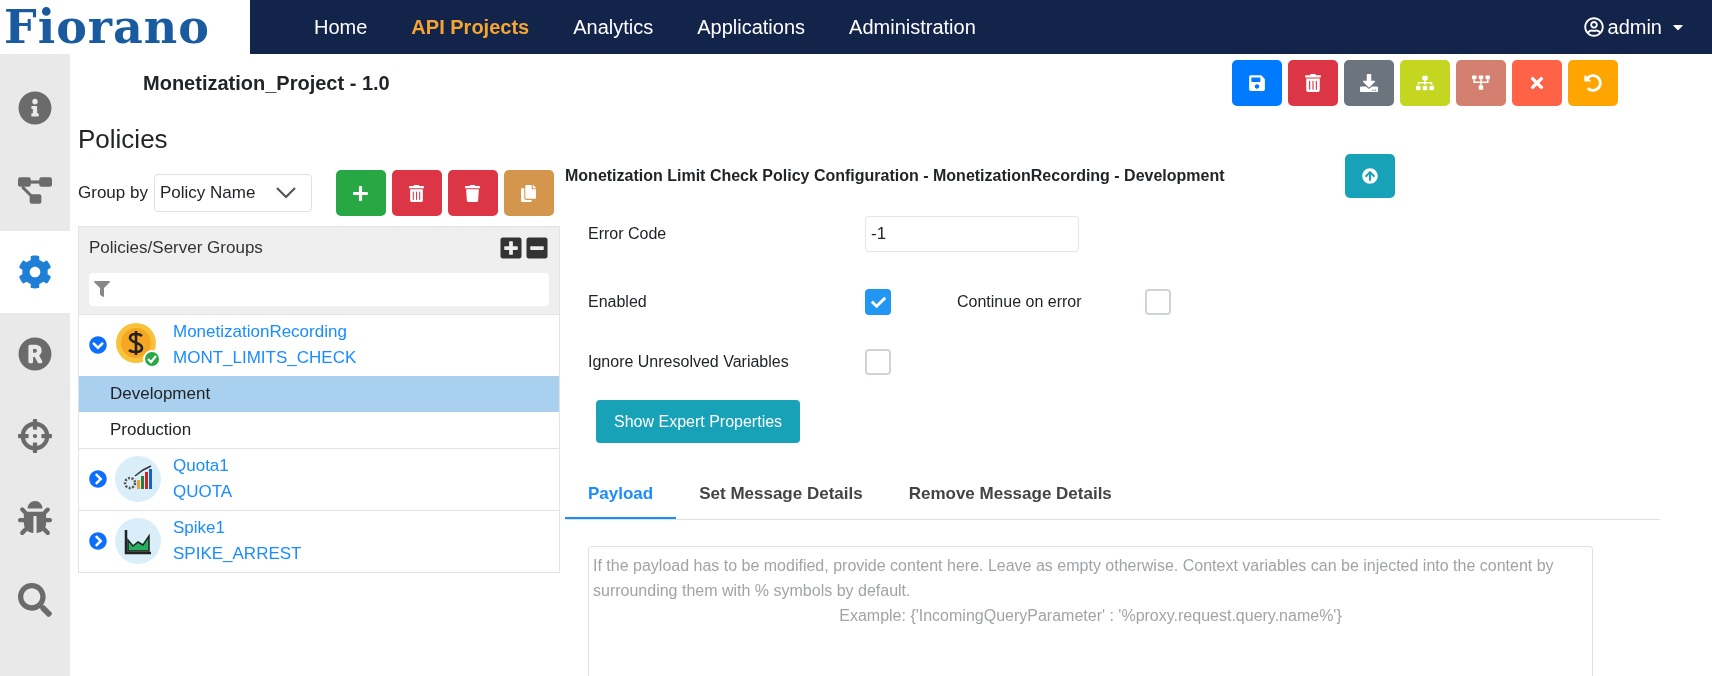 This screenshot has width=1712, height=676. Describe the element at coordinates (1593, 83) in the screenshot. I see `undo-icon` at that location.